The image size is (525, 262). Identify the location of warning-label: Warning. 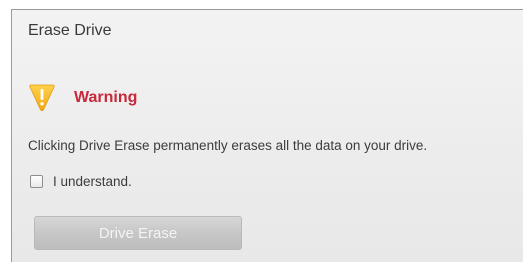
(106, 97).